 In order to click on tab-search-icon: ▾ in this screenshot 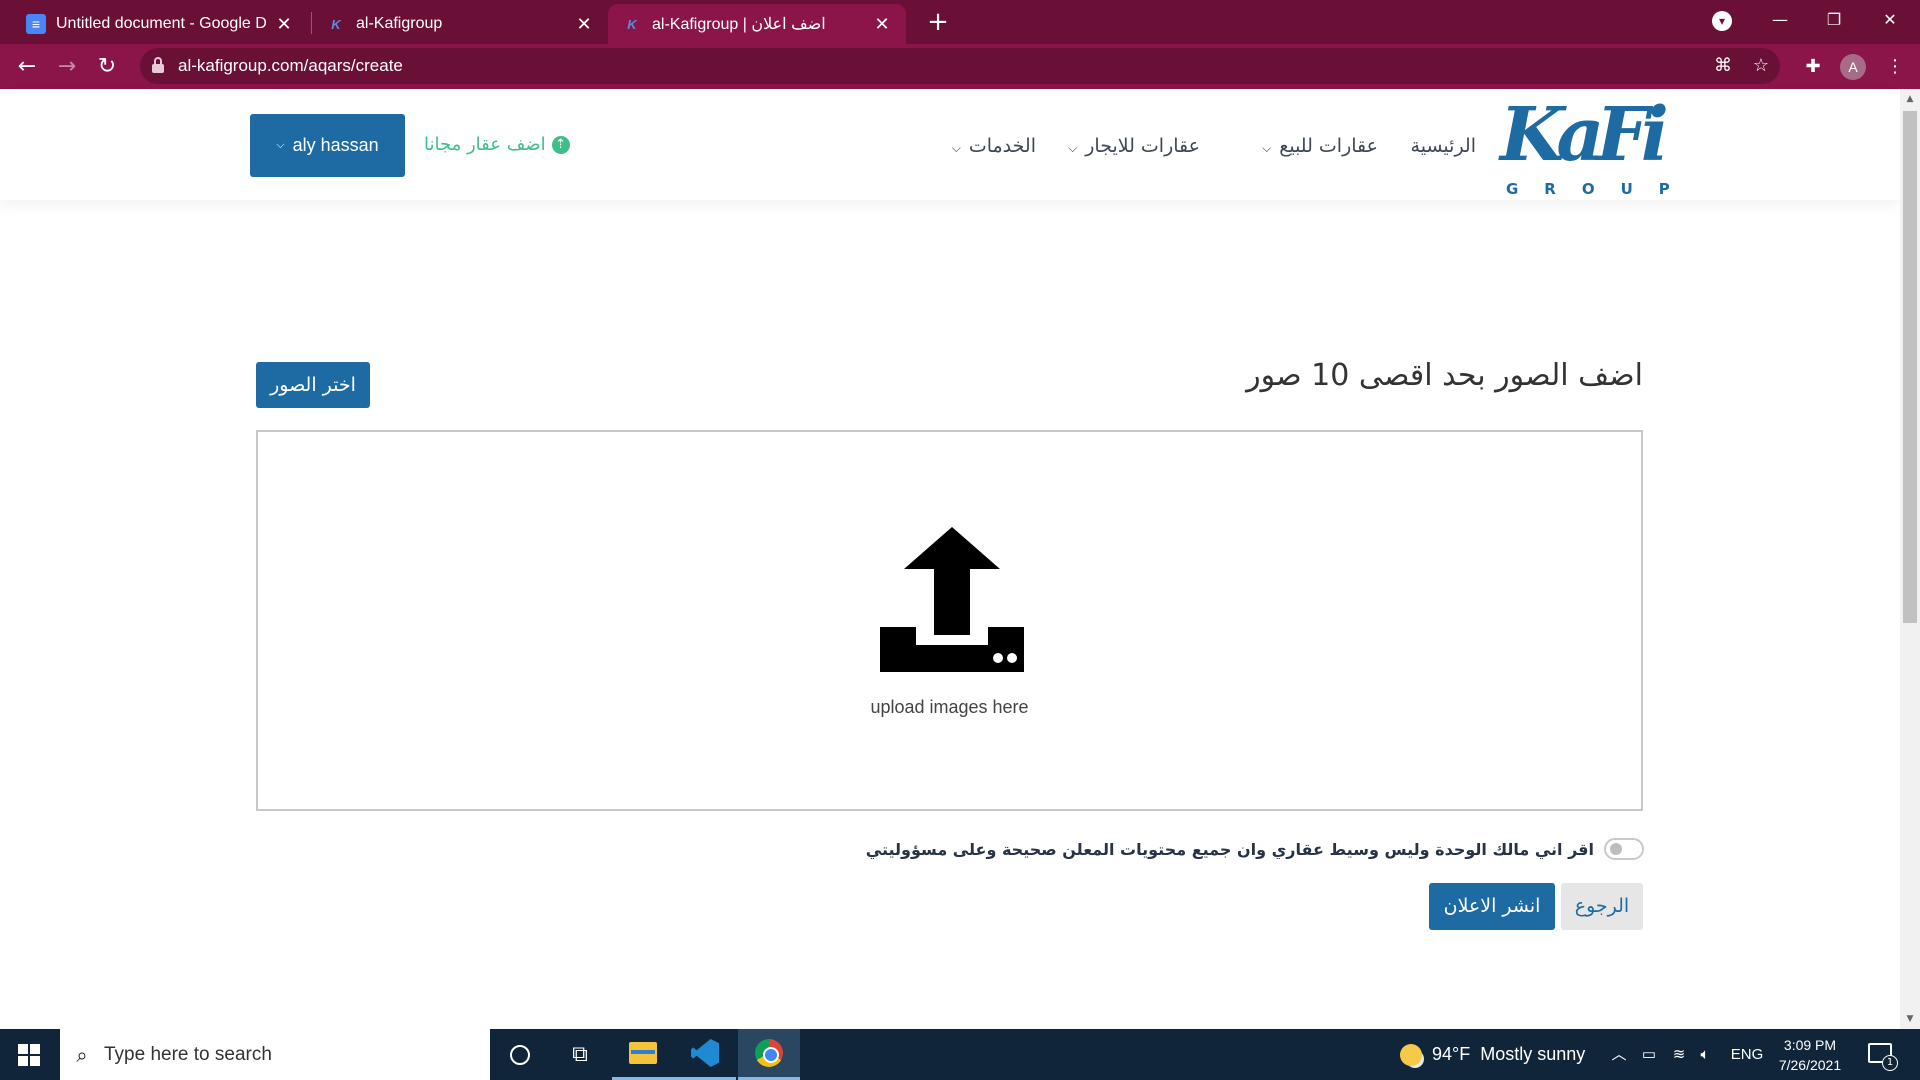, I will do `click(1722, 21)`.